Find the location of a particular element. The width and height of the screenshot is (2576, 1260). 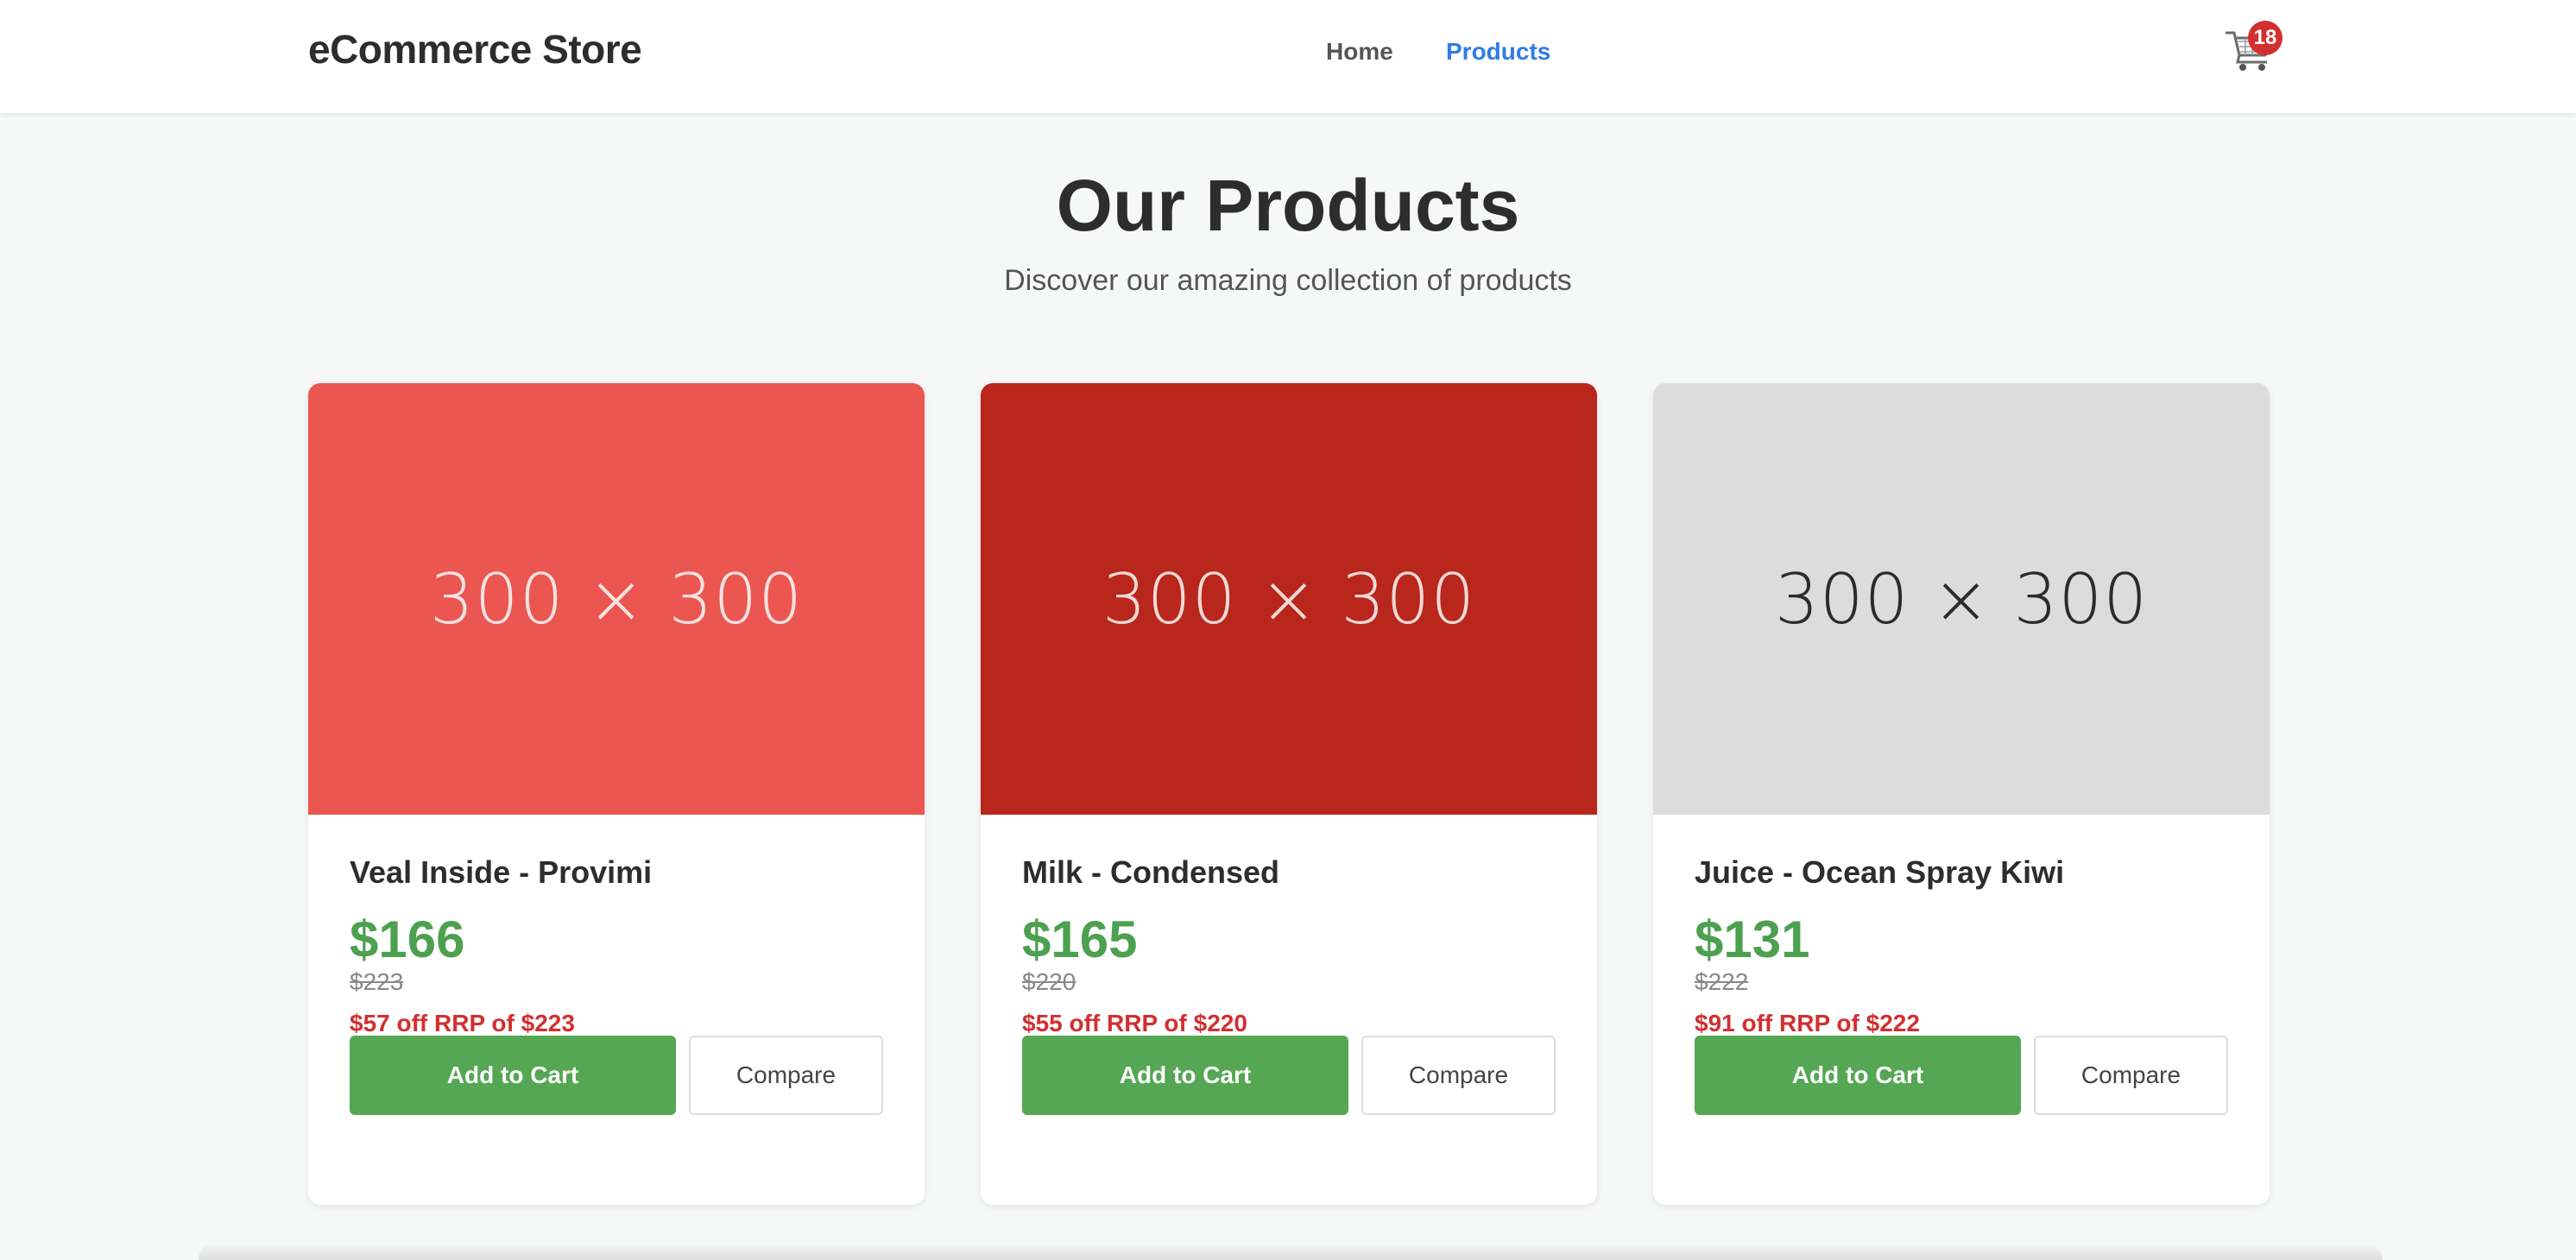

product-name: Veal Inside - Provimi is located at coordinates (501, 873).